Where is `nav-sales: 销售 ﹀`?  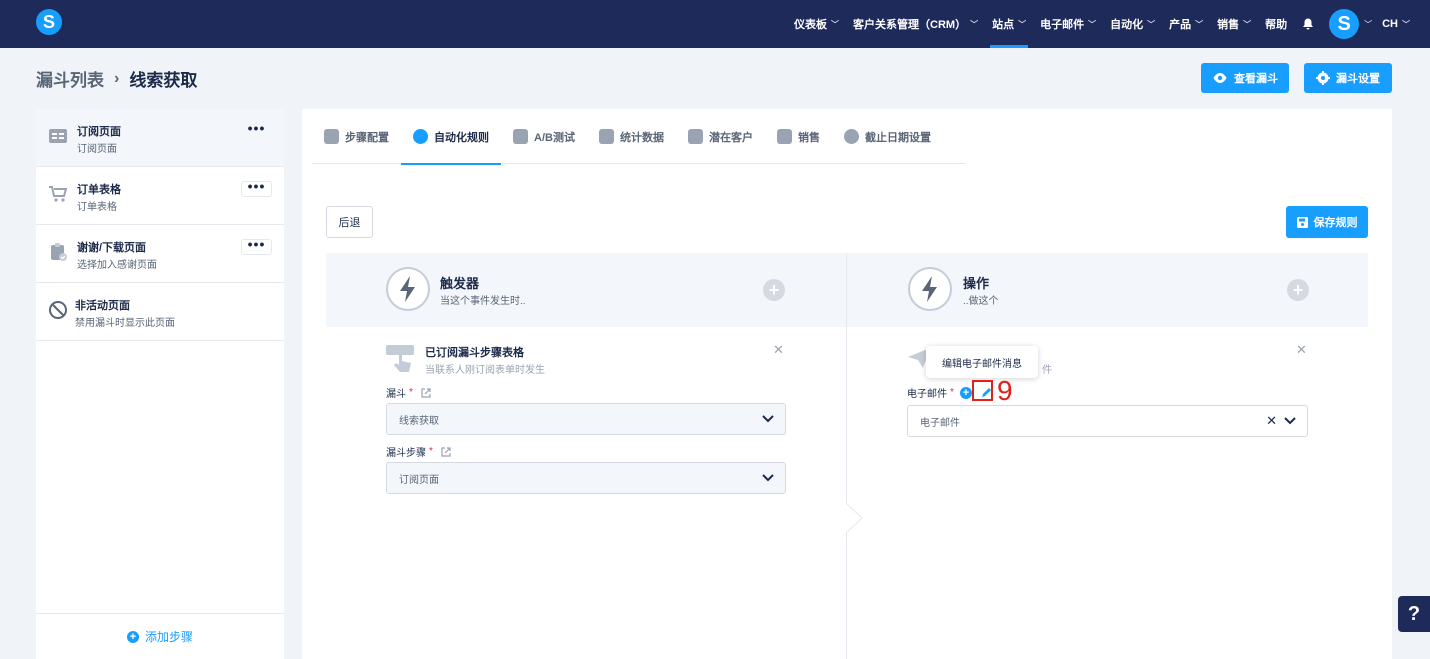 nav-sales: 销售 ﹀ is located at coordinates (1234, 24).